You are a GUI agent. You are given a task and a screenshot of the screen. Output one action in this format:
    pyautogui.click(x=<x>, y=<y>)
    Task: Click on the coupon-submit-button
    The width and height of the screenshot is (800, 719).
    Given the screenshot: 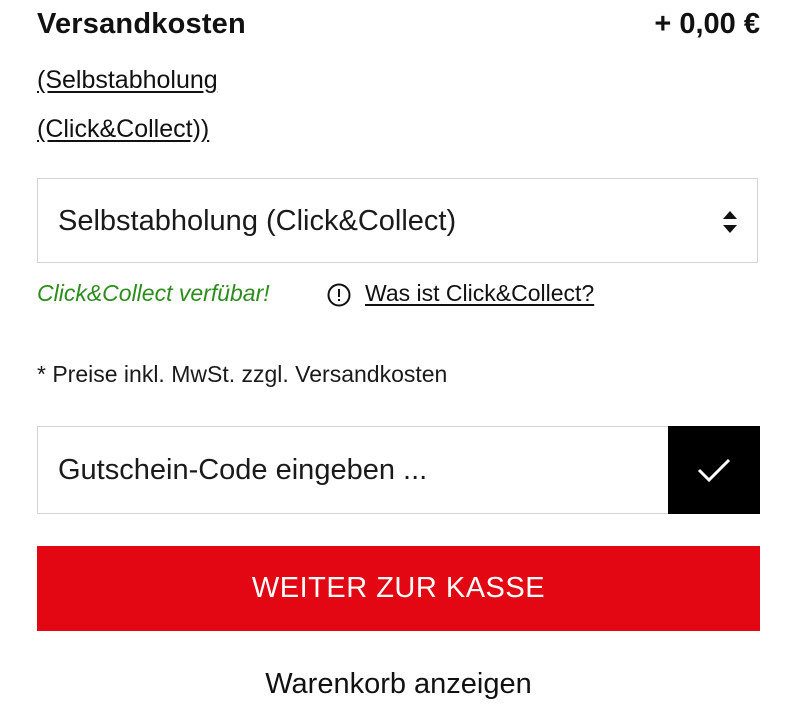 What is the action you would take?
    pyautogui.click(x=714, y=470)
    